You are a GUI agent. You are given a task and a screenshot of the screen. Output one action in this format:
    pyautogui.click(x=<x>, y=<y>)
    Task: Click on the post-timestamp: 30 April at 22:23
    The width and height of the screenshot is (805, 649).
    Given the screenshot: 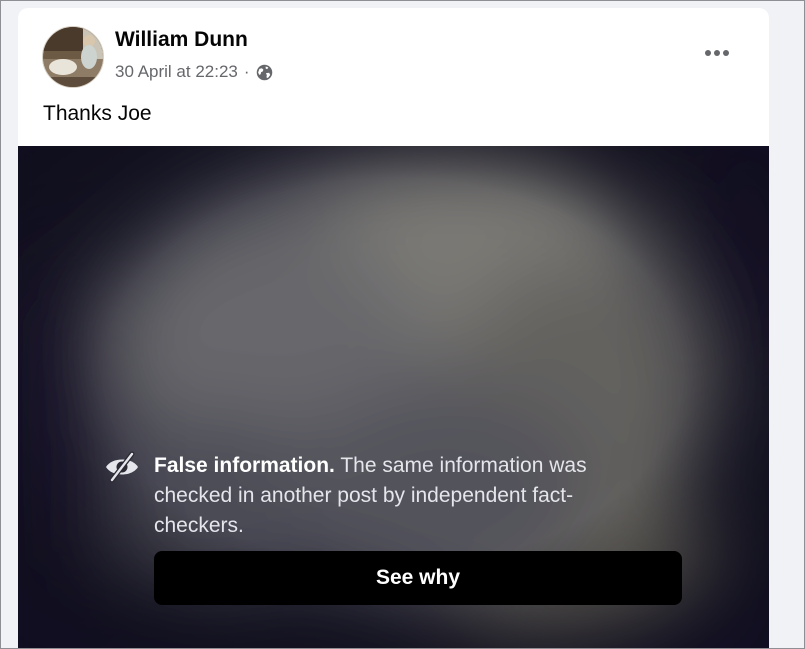 What is the action you would take?
    pyautogui.click(x=176, y=72)
    